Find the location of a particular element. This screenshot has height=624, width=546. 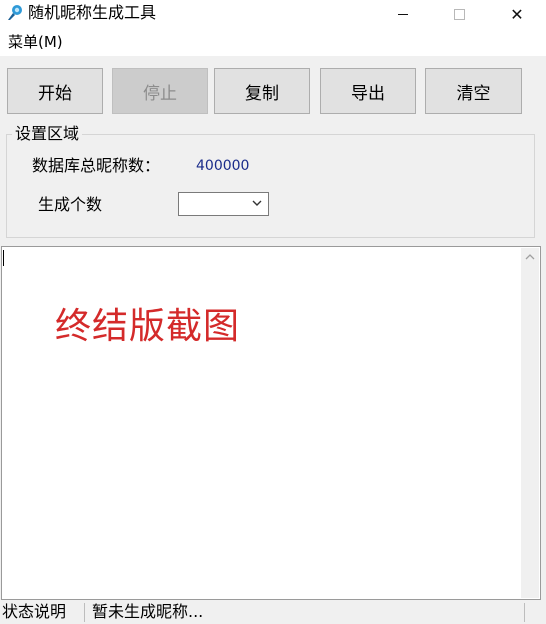

close-icon: ✕ is located at coordinates (517, 14).